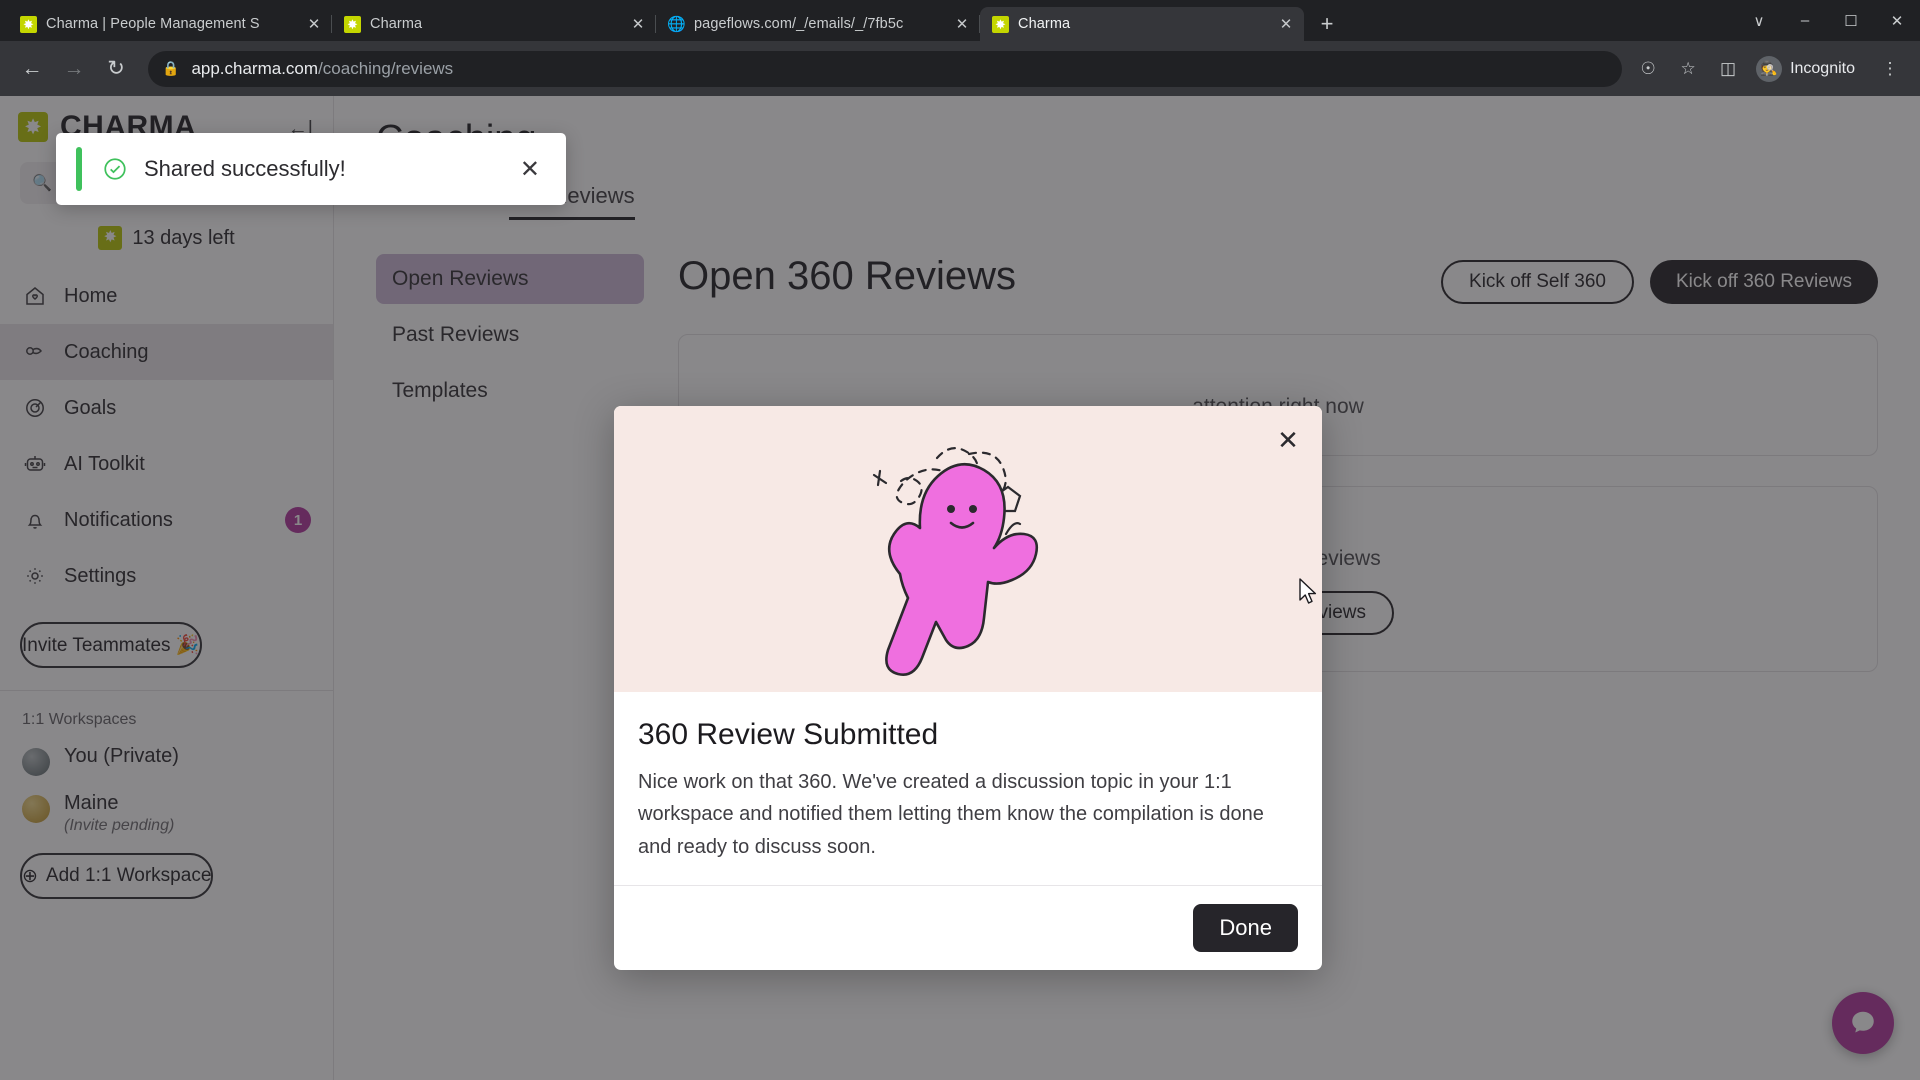 The width and height of the screenshot is (1920, 1080). Describe the element at coordinates (1805, 20) in the screenshot. I see `minimize-button: –` at that location.